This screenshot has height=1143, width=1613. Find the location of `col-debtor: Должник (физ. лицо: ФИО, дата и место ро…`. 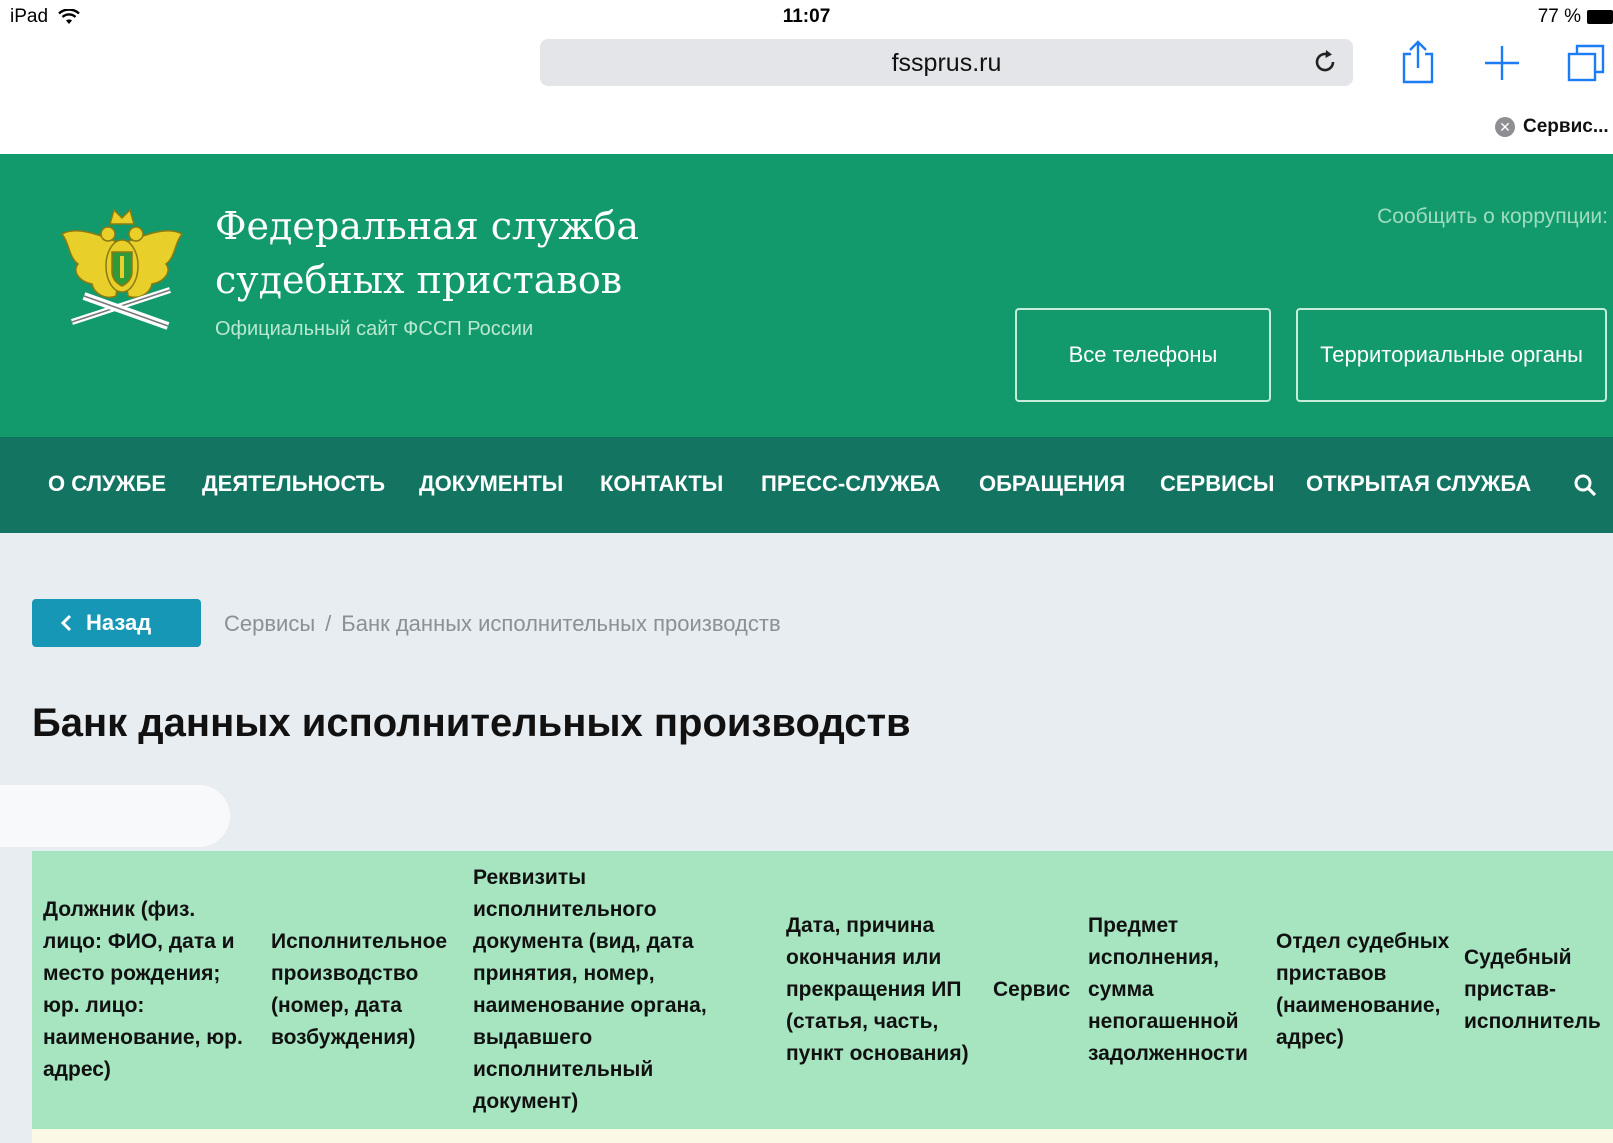

col-debtor: Должник (физ. лицо: ФИО, дата и место ро… is located at coordinates (143, 989).